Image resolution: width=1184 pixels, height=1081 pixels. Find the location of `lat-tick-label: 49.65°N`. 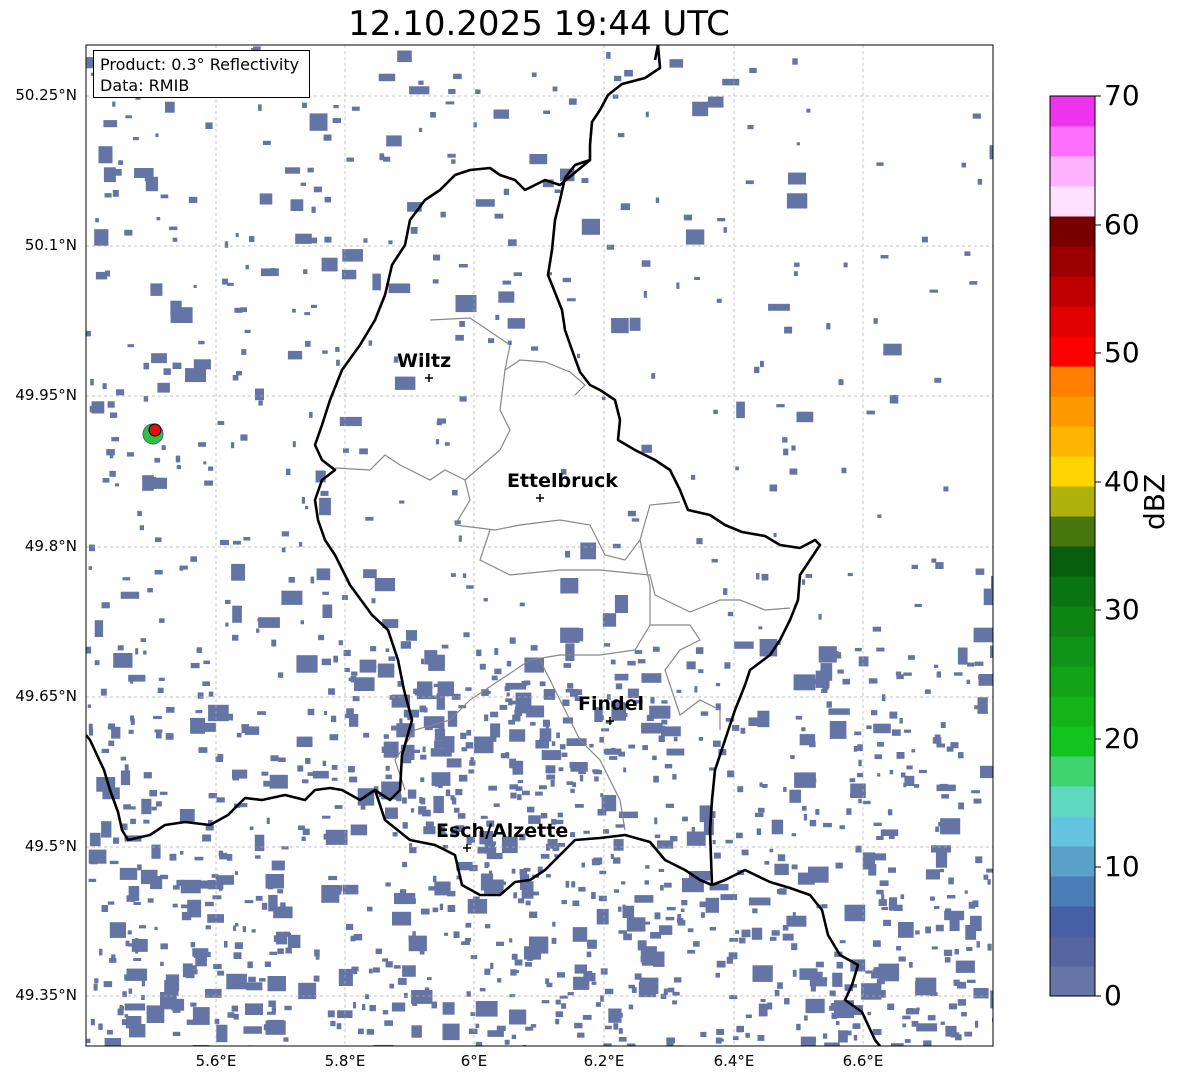

lat-tick-label: 49.65°N is located at coordinates (46, 696).